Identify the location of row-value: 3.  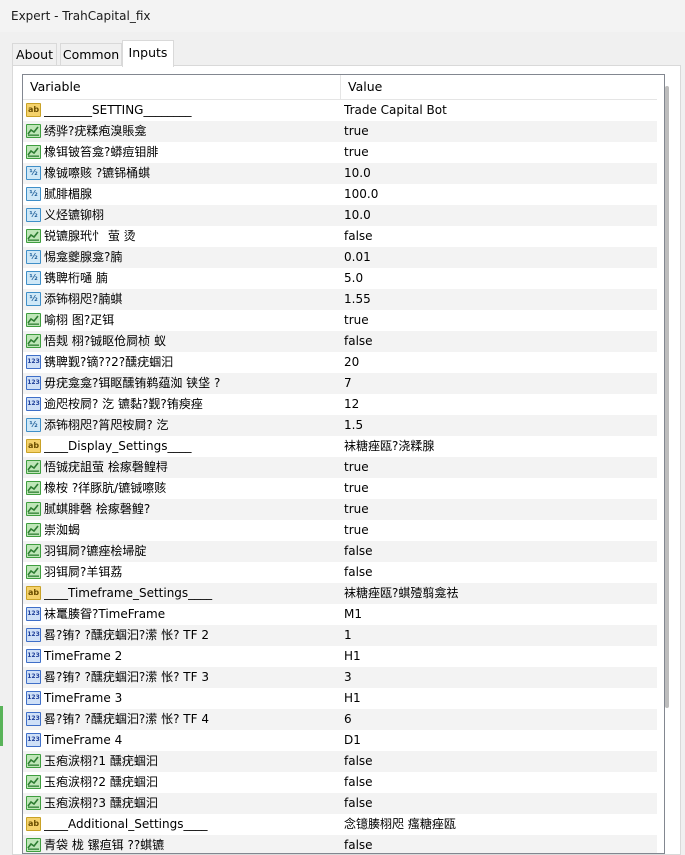
(499, 677).